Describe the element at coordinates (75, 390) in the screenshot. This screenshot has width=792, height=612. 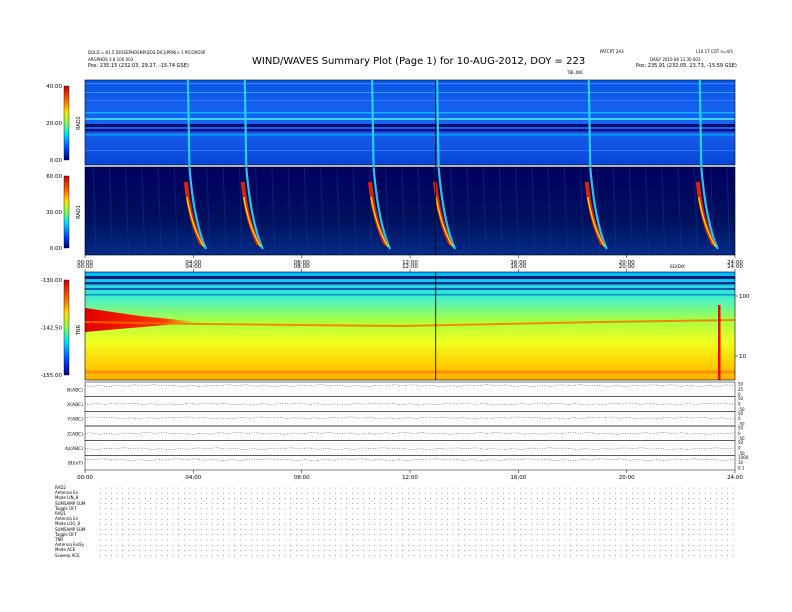
I see `mag-panel-label: B(ABC)` at that location.